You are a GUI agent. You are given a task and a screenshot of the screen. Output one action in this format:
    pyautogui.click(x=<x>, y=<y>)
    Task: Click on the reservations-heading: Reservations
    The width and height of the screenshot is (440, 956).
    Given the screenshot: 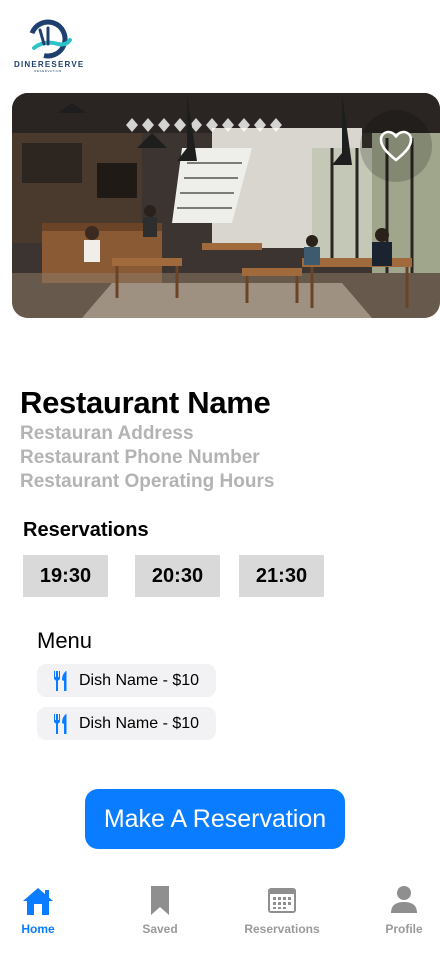 What is the action you would take?
    pyautogui.click(x=86, y=530)
    